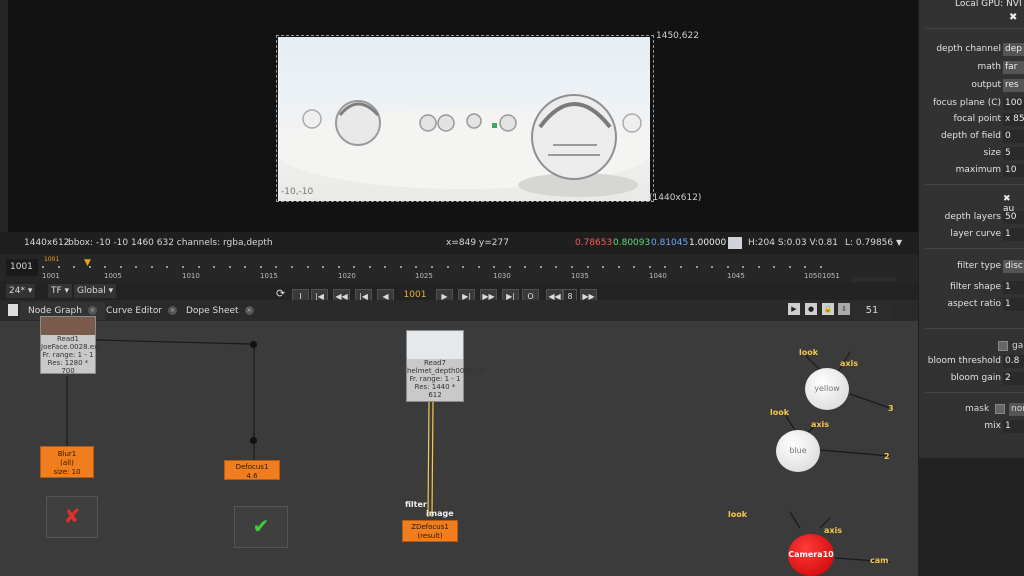 The image size is (1024, 576). I want to click on loop-icon: ⟳, so click(280, 293).